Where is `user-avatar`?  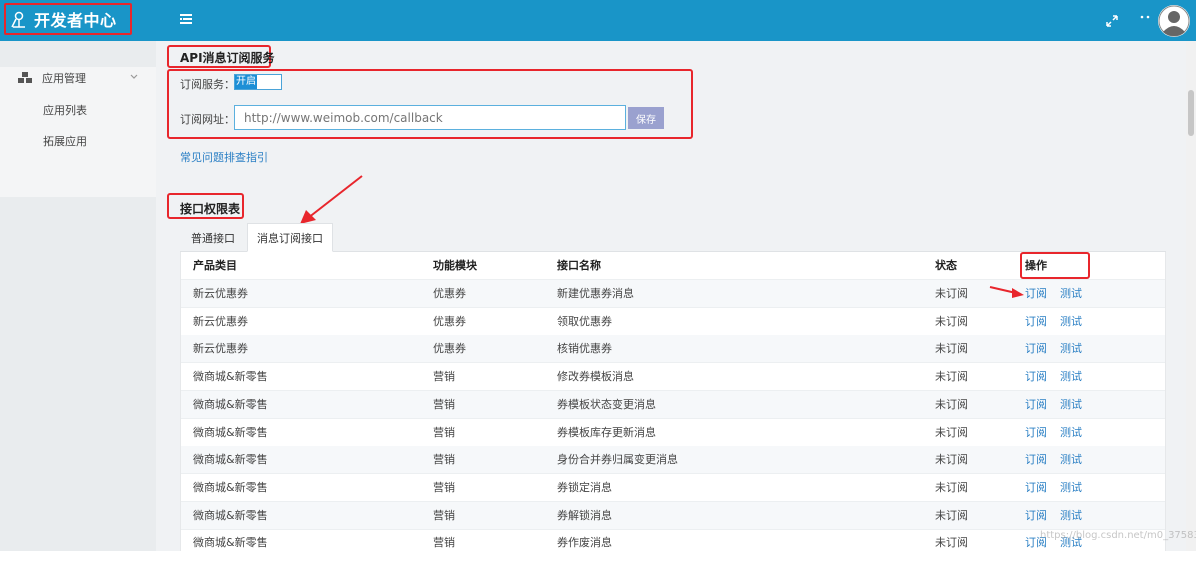 user-avatar is located at coordinates (1174, 21).